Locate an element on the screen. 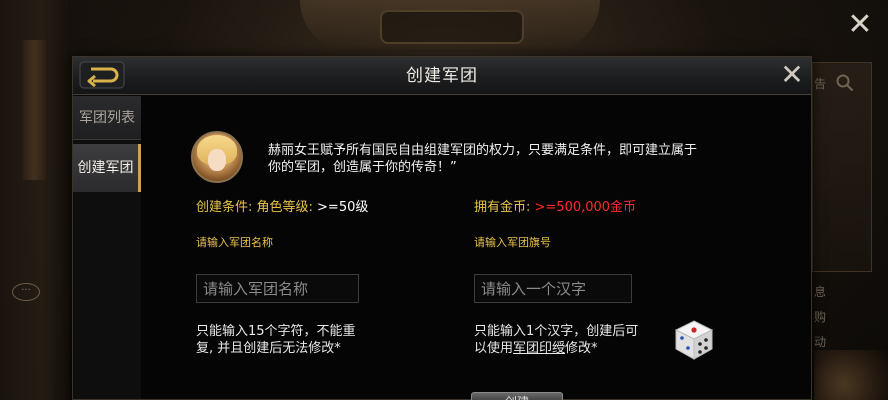  back-arrow-icon is located at coordinates (102, 75).